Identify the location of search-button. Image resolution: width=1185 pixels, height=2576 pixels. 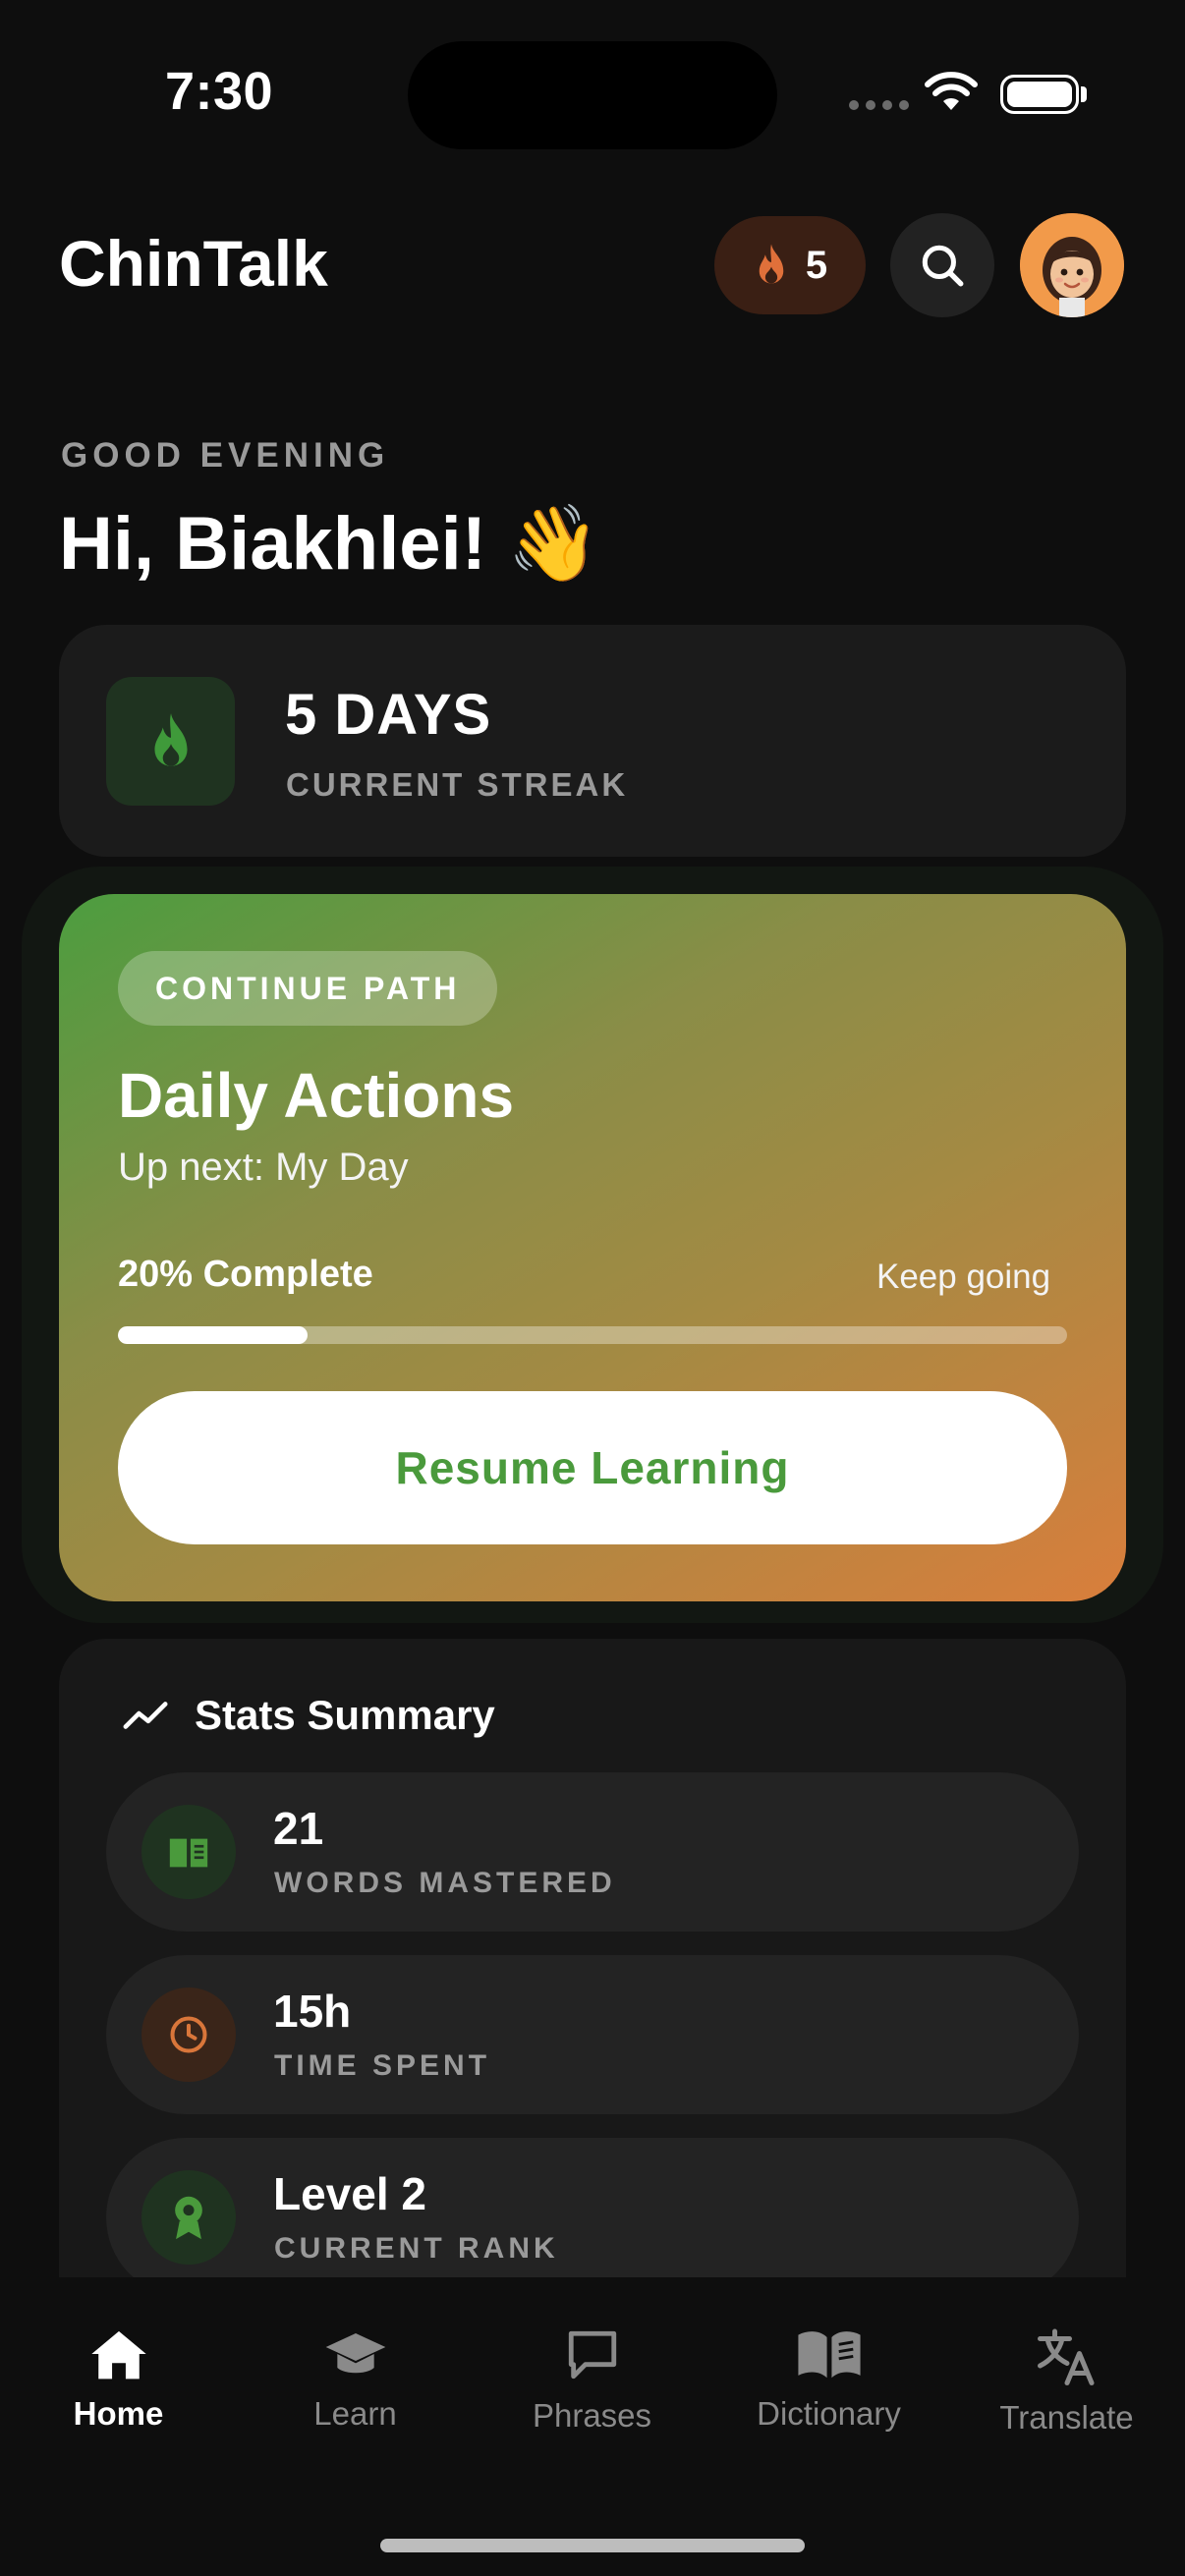
(942, 265).